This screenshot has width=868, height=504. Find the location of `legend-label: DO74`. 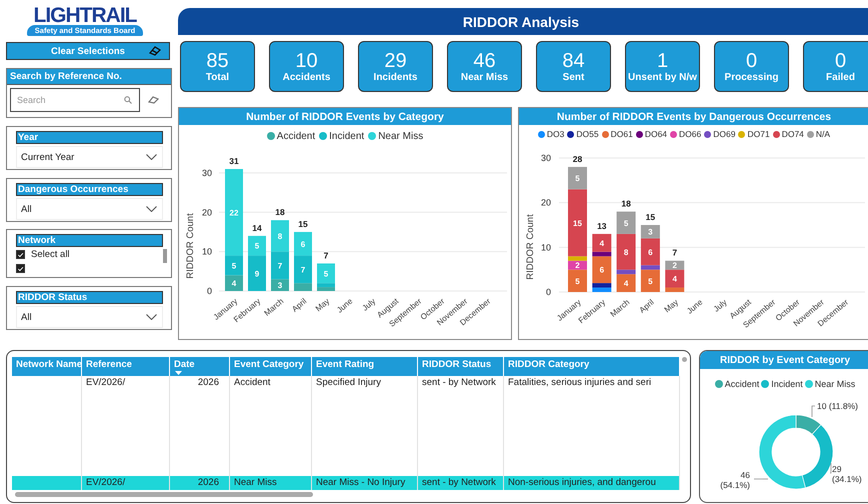

legend-label: DO74 is located at coordinates (793, 134).